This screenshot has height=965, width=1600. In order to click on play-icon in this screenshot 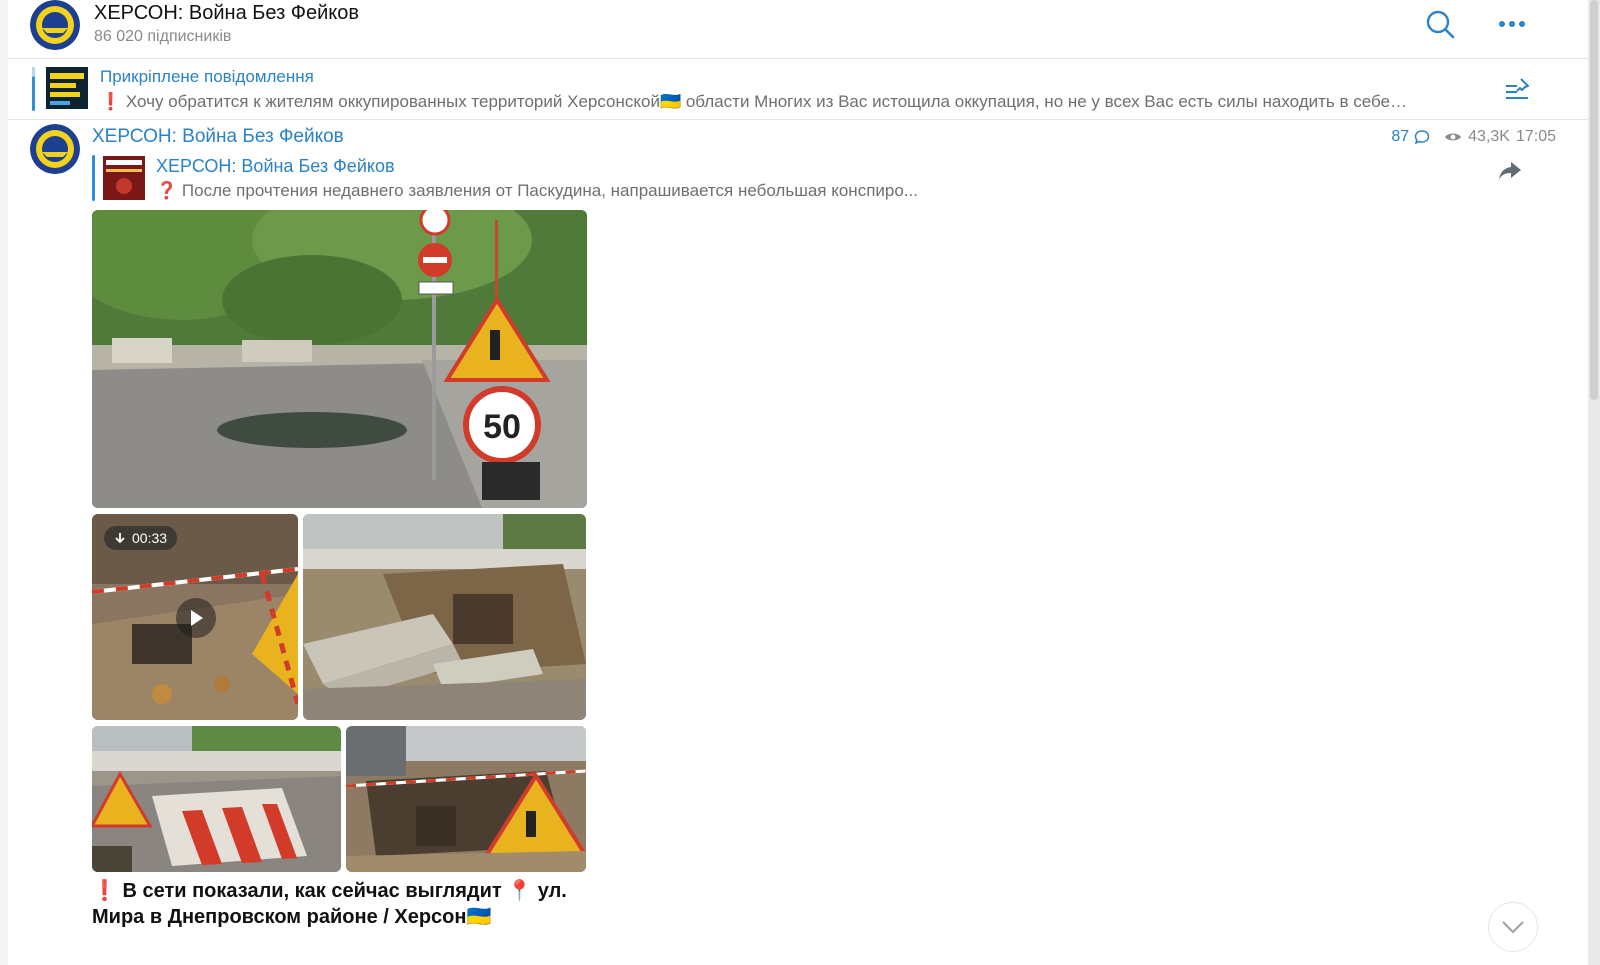, I will do `click(196, 618)`.